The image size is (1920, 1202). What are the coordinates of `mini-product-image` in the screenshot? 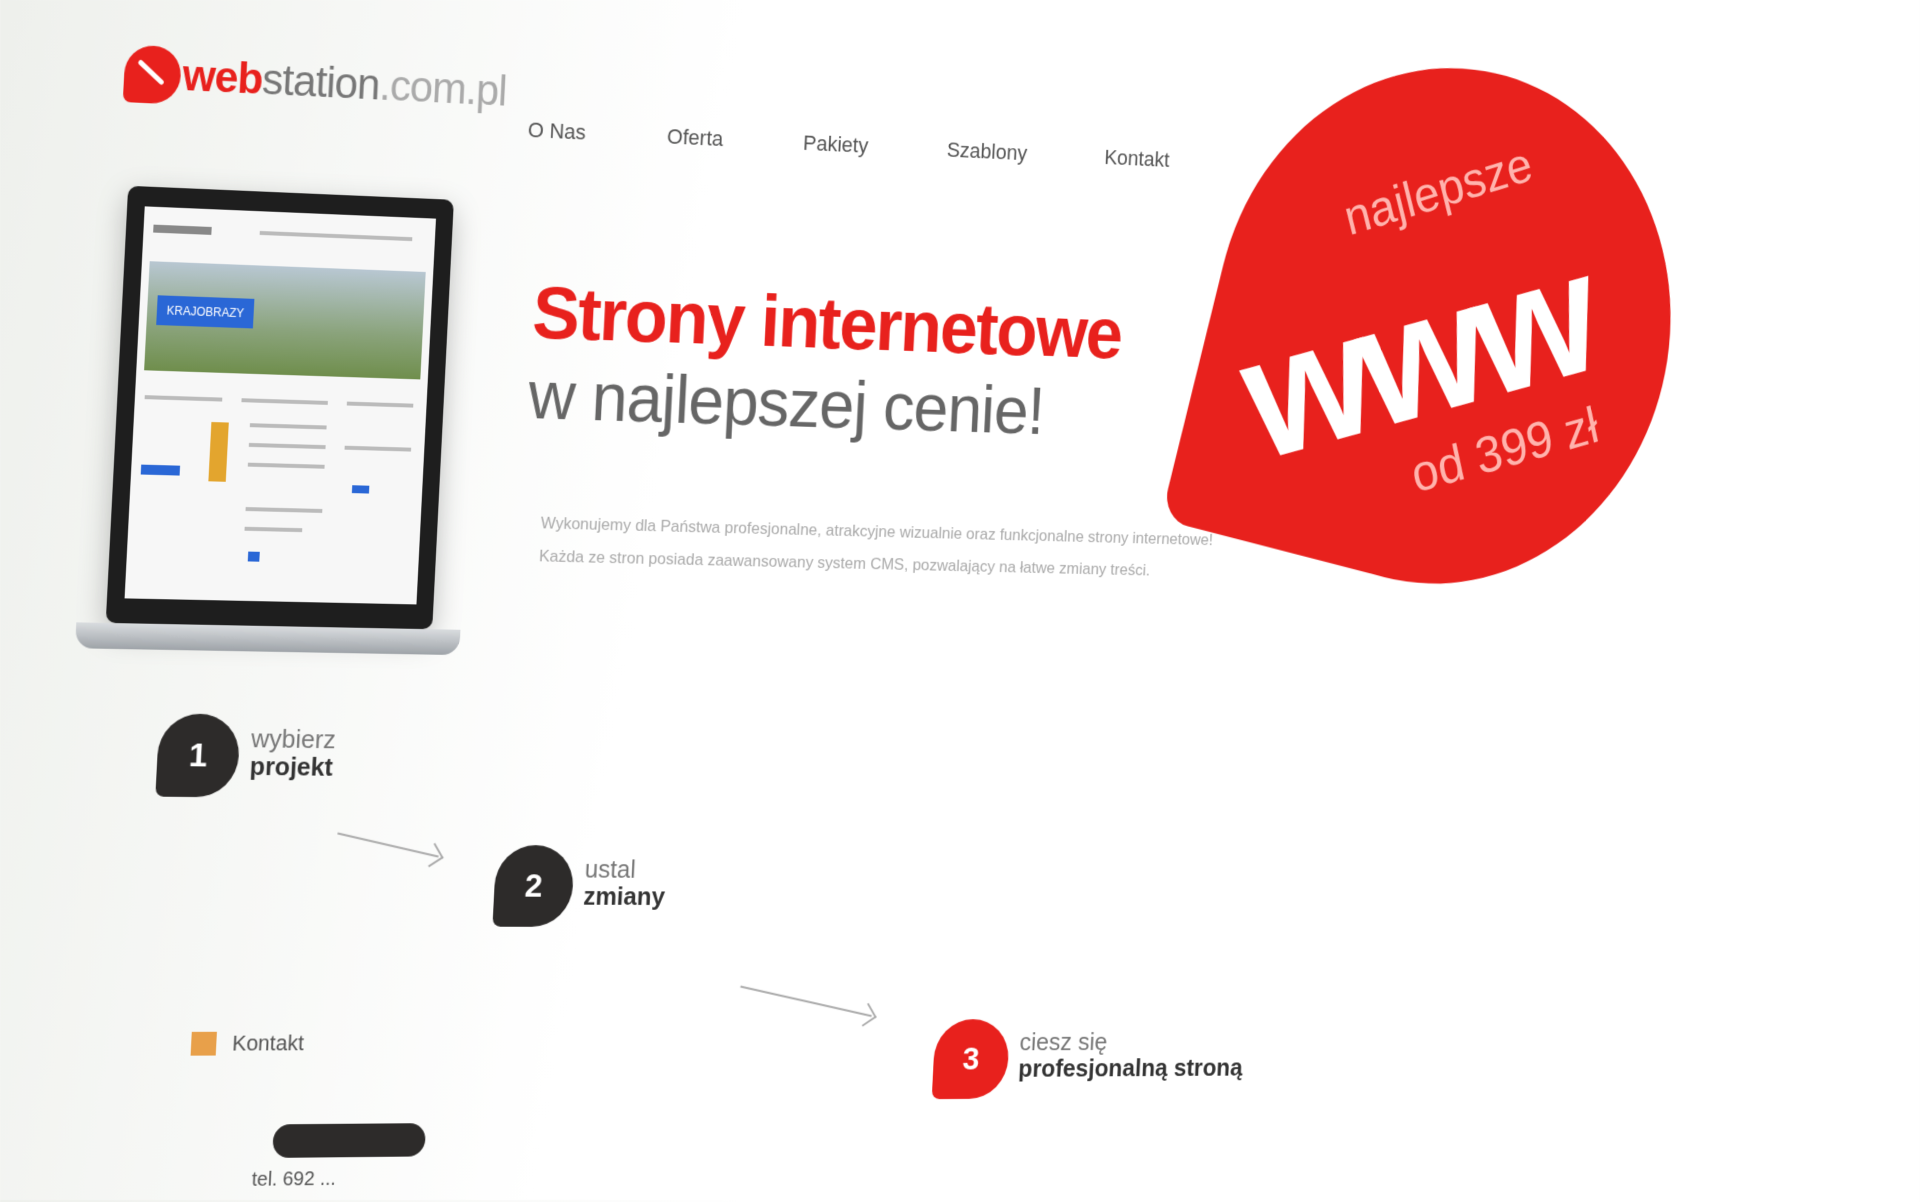 It's located at (218, 452).